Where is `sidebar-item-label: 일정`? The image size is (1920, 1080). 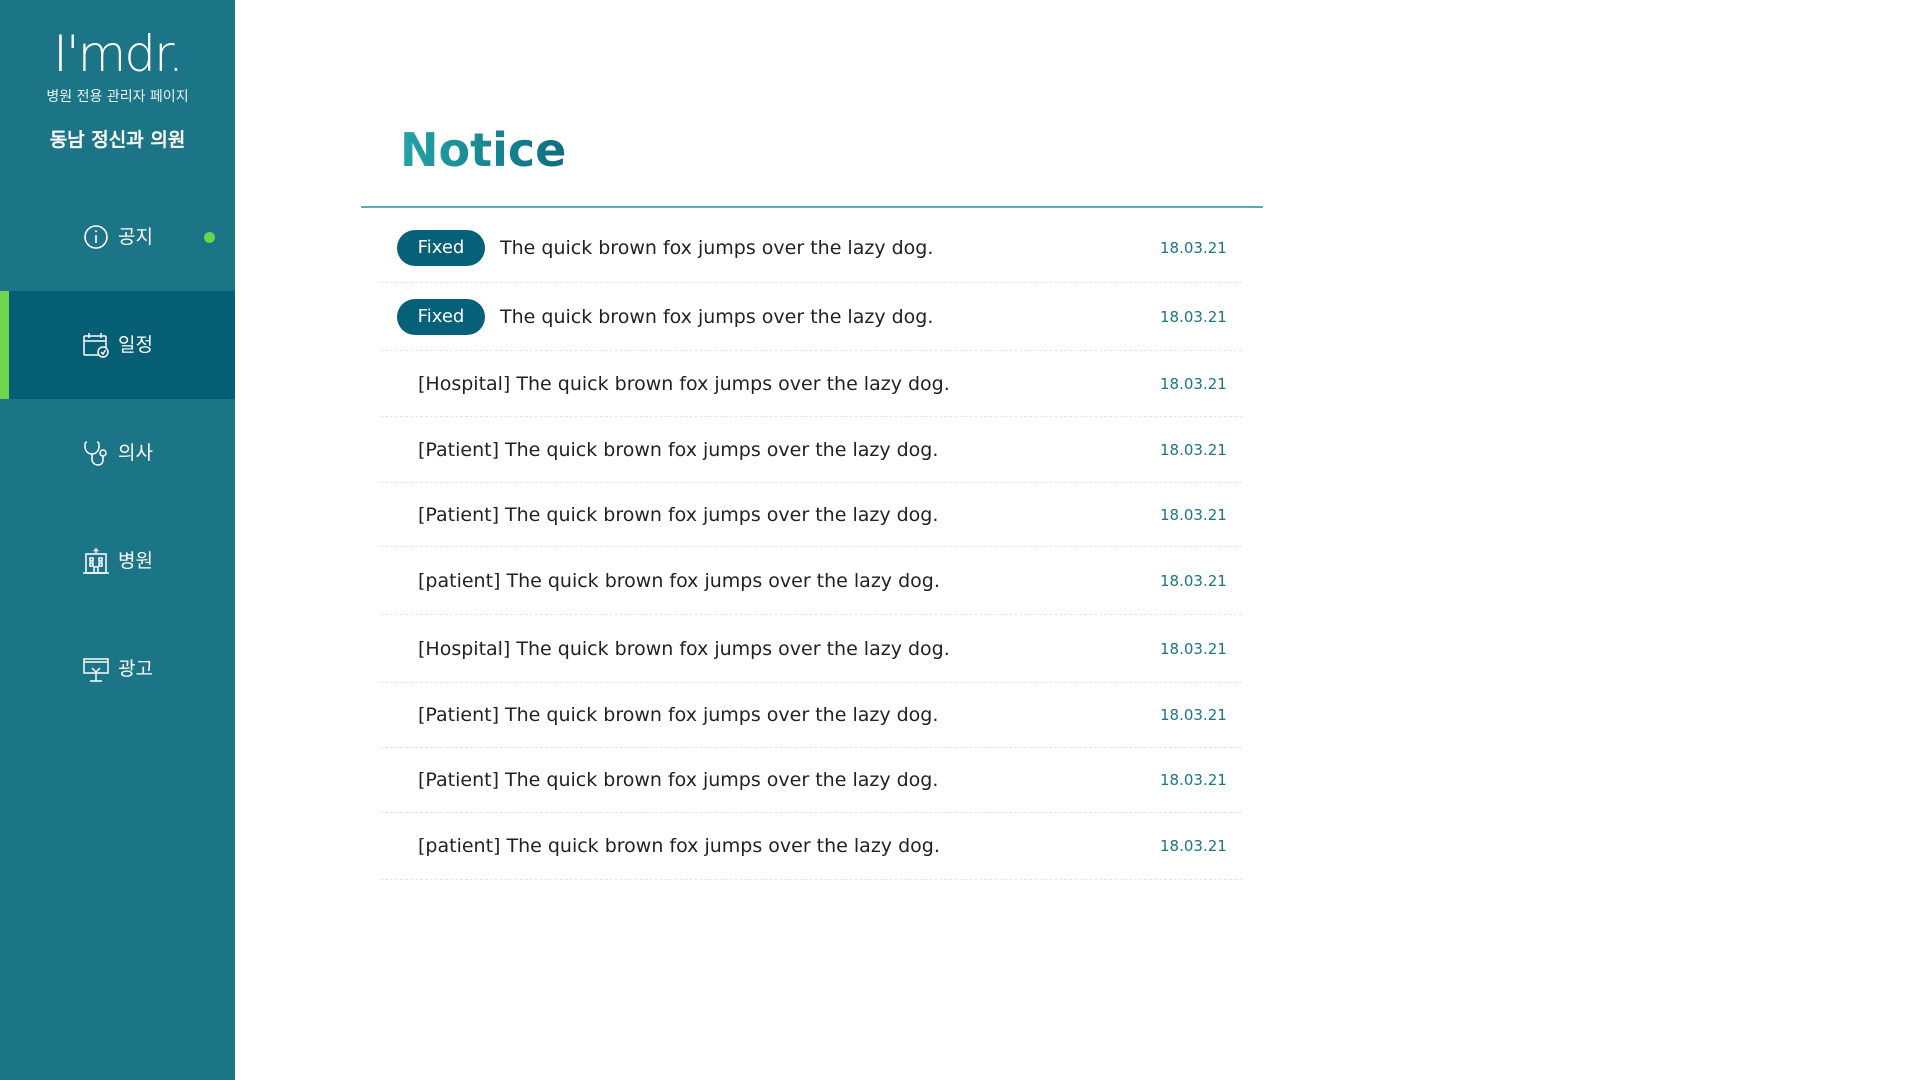
sidebar-item-label: 일정 is located at coordinates (135, 345).